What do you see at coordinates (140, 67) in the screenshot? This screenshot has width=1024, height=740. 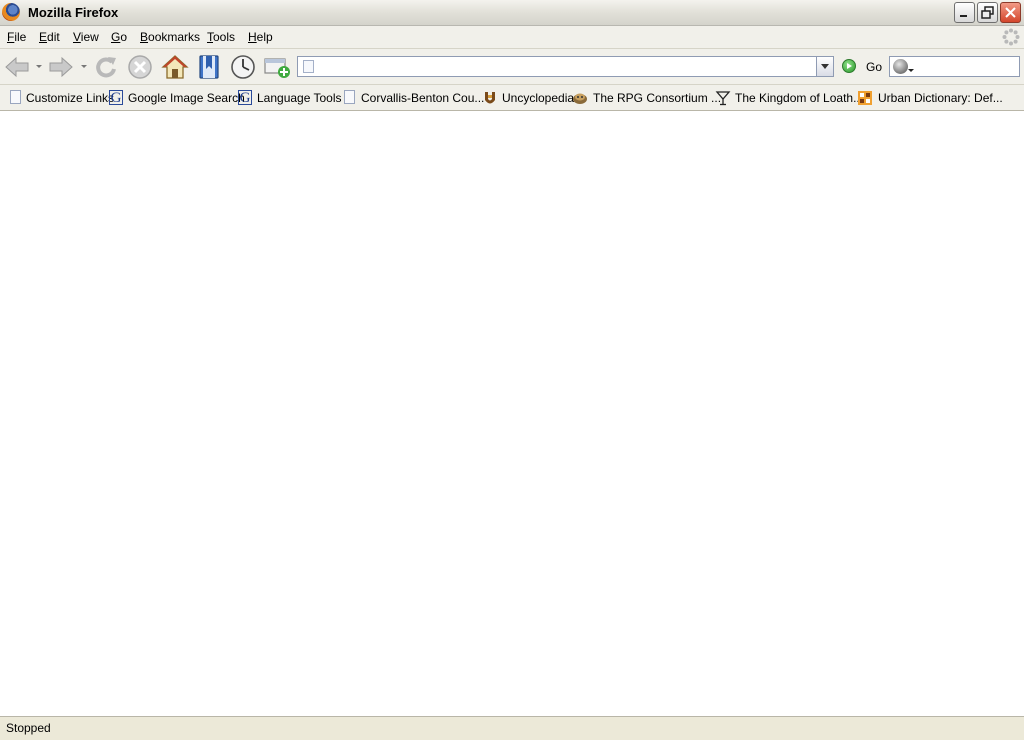 I see `stop-icon` at bounding box center [140, 67].